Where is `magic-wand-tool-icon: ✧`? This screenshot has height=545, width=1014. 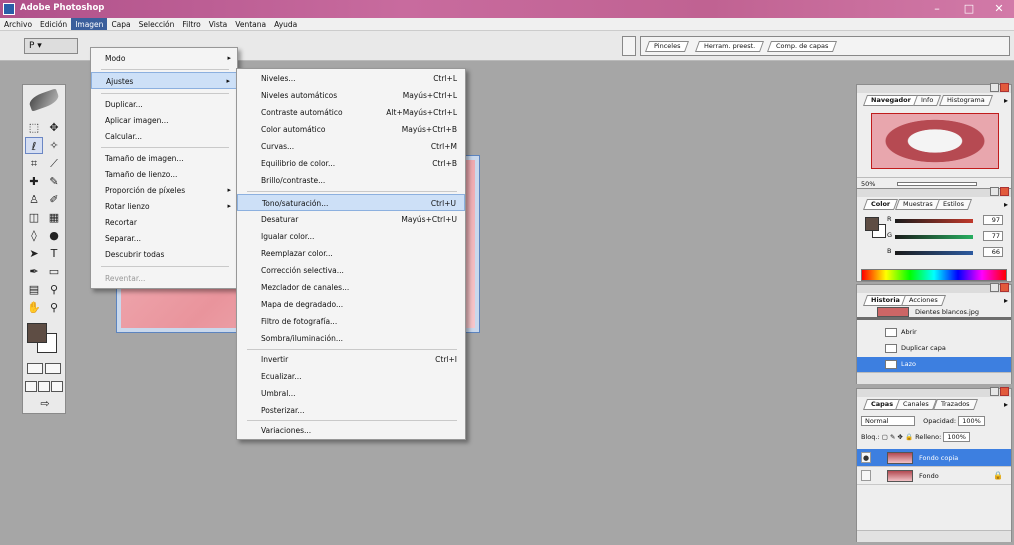
magic-wand-tool-icon: ✧ is located at coordinates (54, 145).